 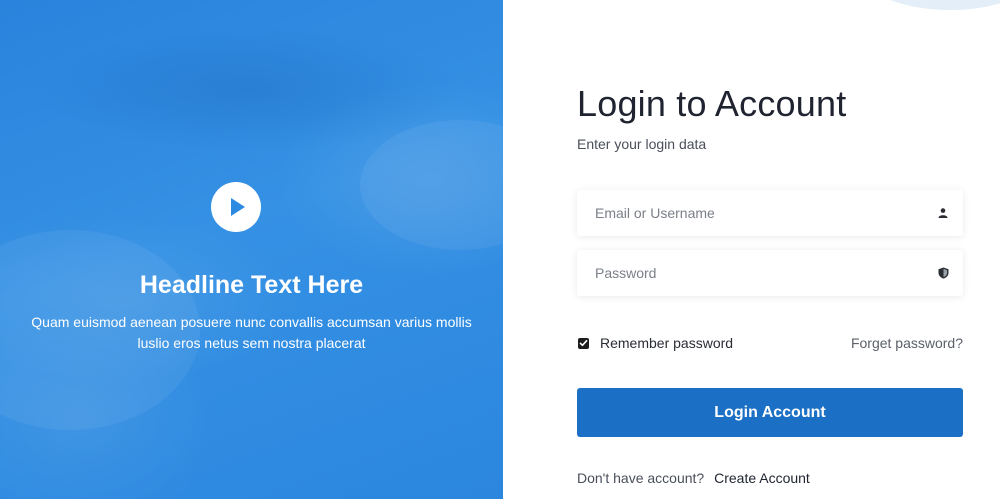 I want to click on remember-password-checkbox: Remember password, so click(x=655, y=343).